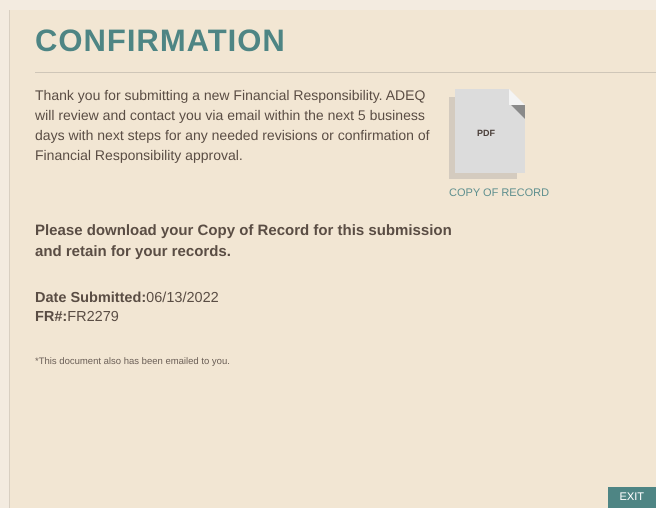 Image resolution: width=656 pixels, height=508 pixels. What do you see at coordinates (499, 193) in the screenshot?
I see `copy-of-record-link: COPY OF RECORD` at bounding box center [499, 193].